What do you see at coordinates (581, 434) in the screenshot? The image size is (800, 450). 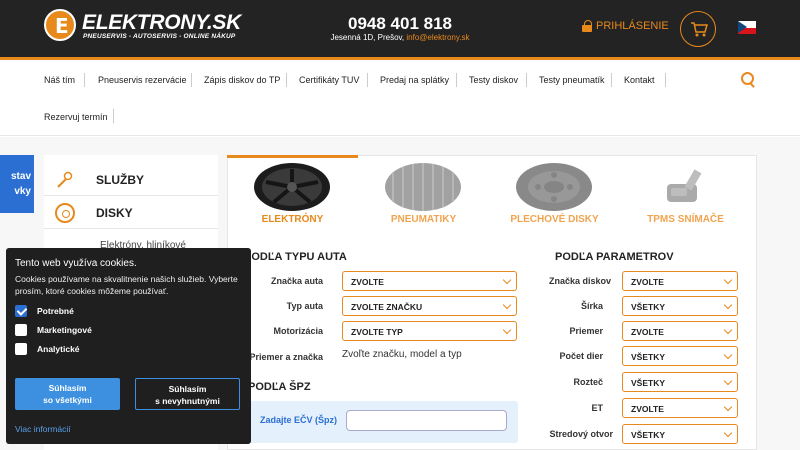 I see `field-label-stredovy-otvor: Stredový otvor` at bounding box center [581, 434].